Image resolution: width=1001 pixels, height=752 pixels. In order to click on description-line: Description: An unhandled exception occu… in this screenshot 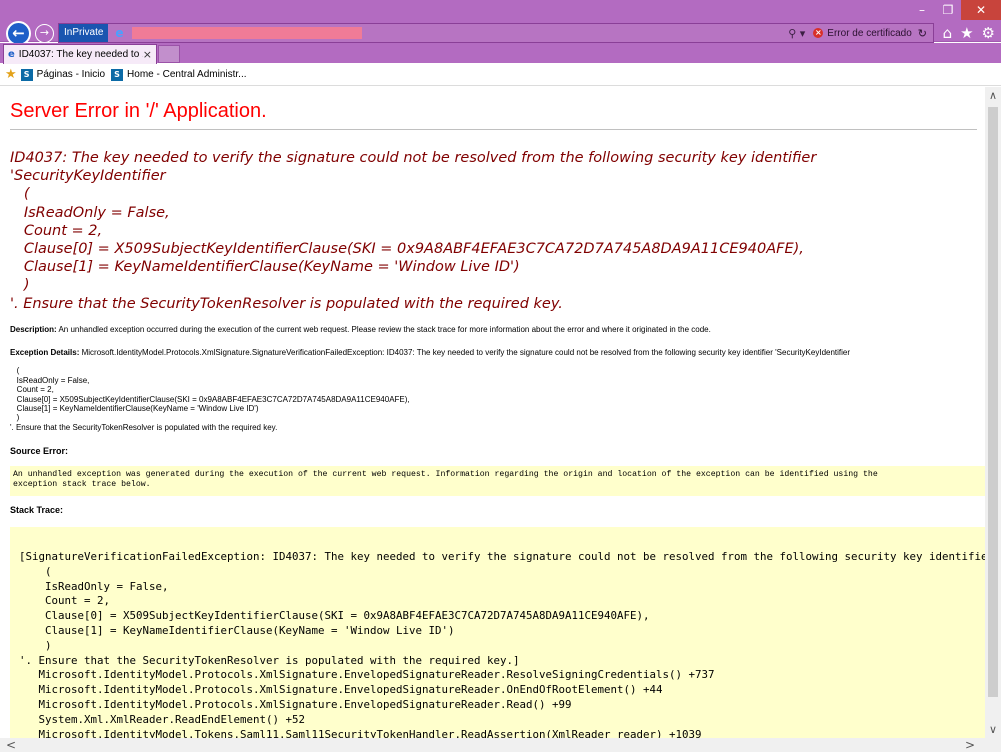, I will do `click(495, 329)`.